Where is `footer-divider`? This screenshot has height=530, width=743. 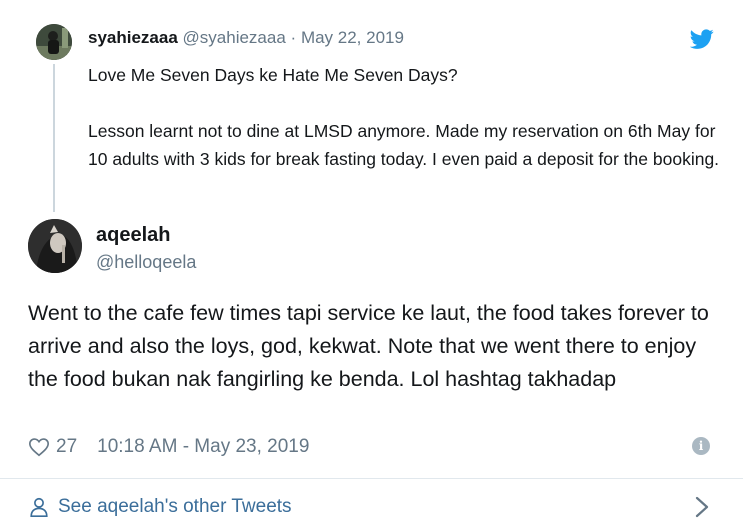 footer-divider is located at coordinates (371, 478).